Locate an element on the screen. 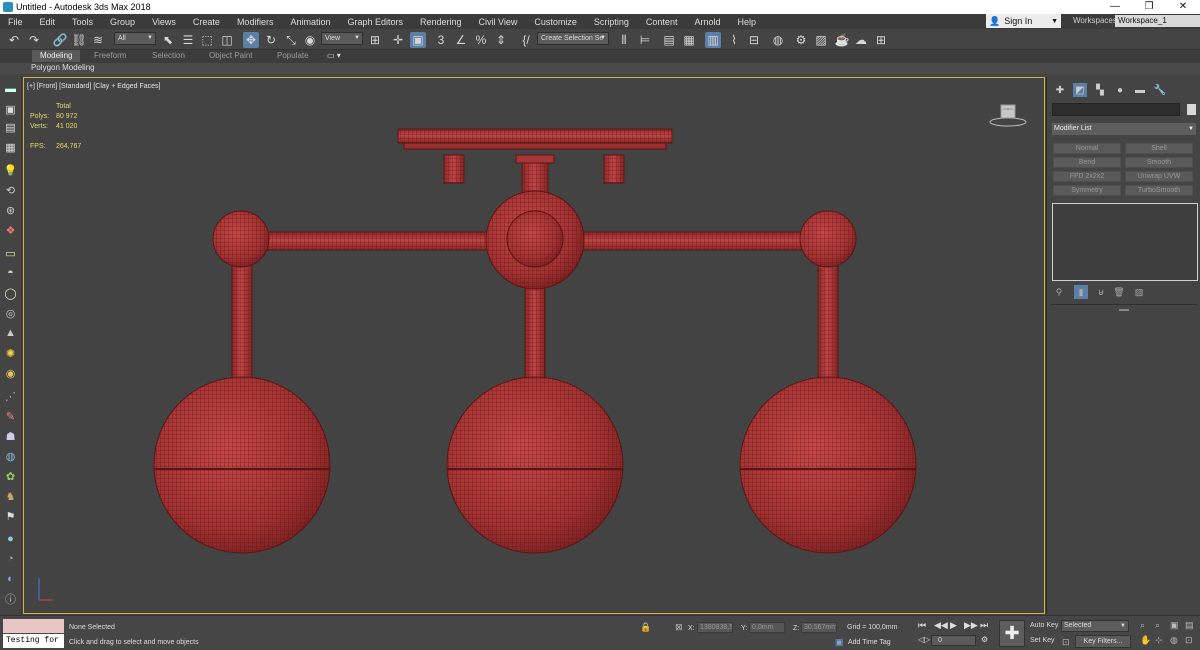 This screenshot has height=650, width=1200. grid-icon: ⋰ is located at coordinates (10, 396).